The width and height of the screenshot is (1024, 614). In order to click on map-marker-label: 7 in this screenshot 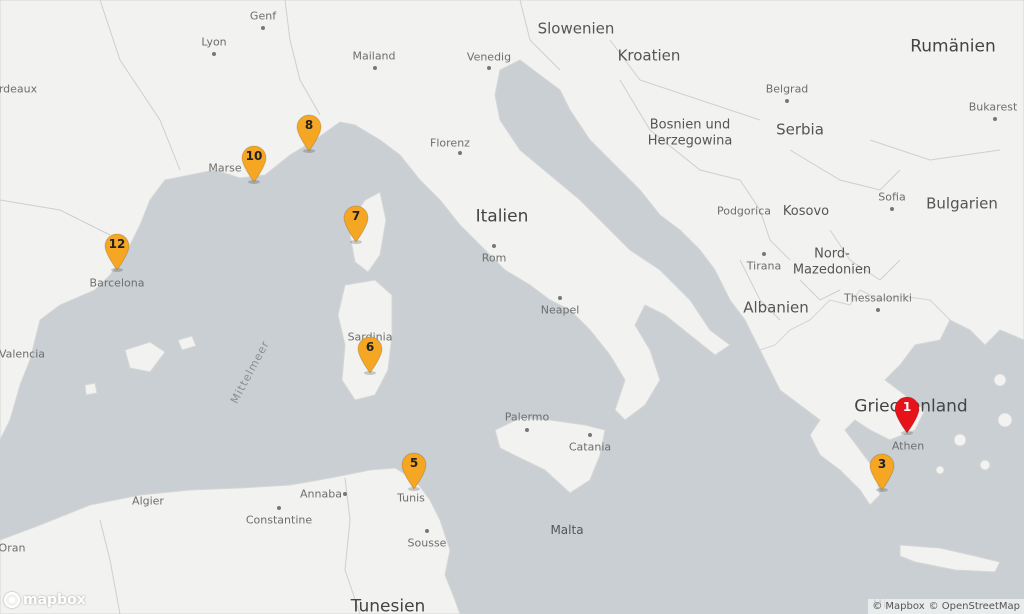, I will do `click(356, 216)`.